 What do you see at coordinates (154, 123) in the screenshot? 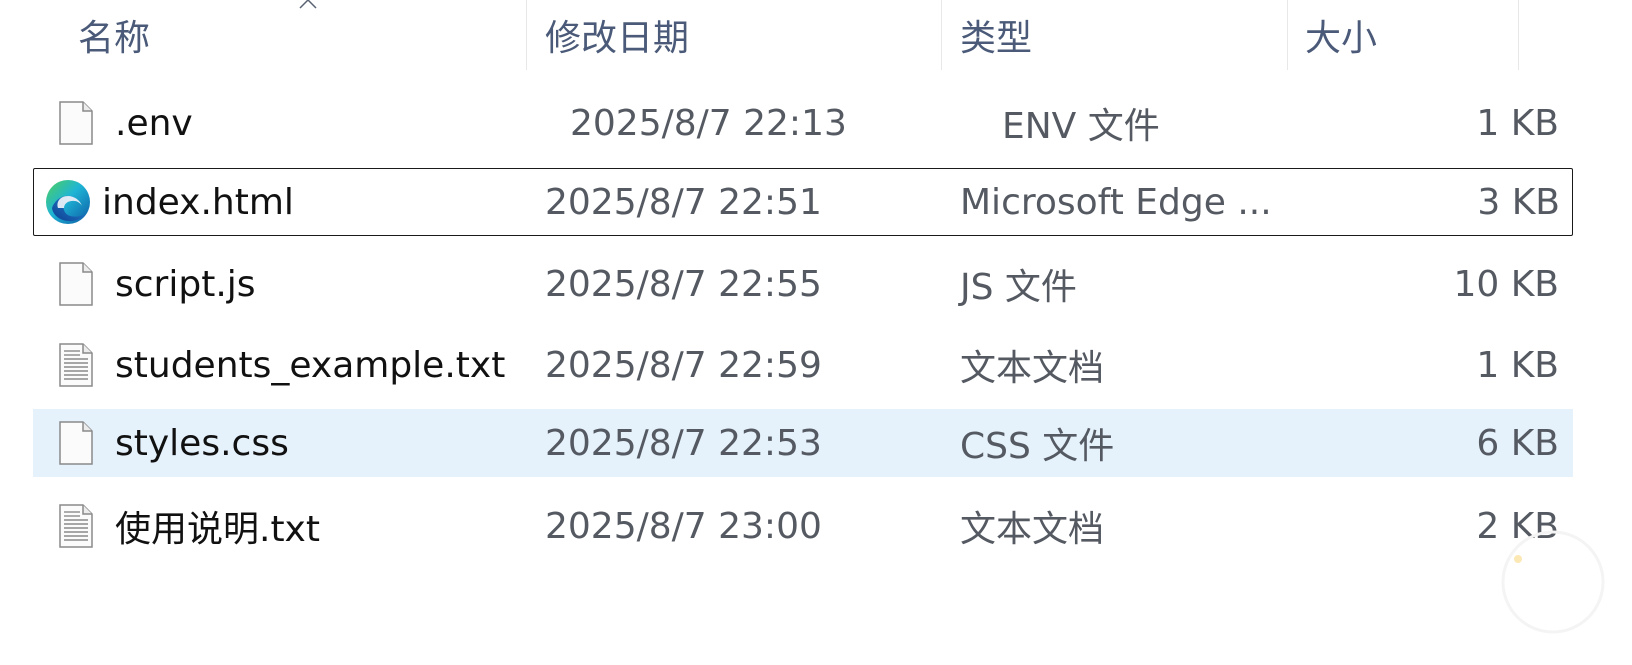
I see `file-name: .env` at bounding box center [154, 123].